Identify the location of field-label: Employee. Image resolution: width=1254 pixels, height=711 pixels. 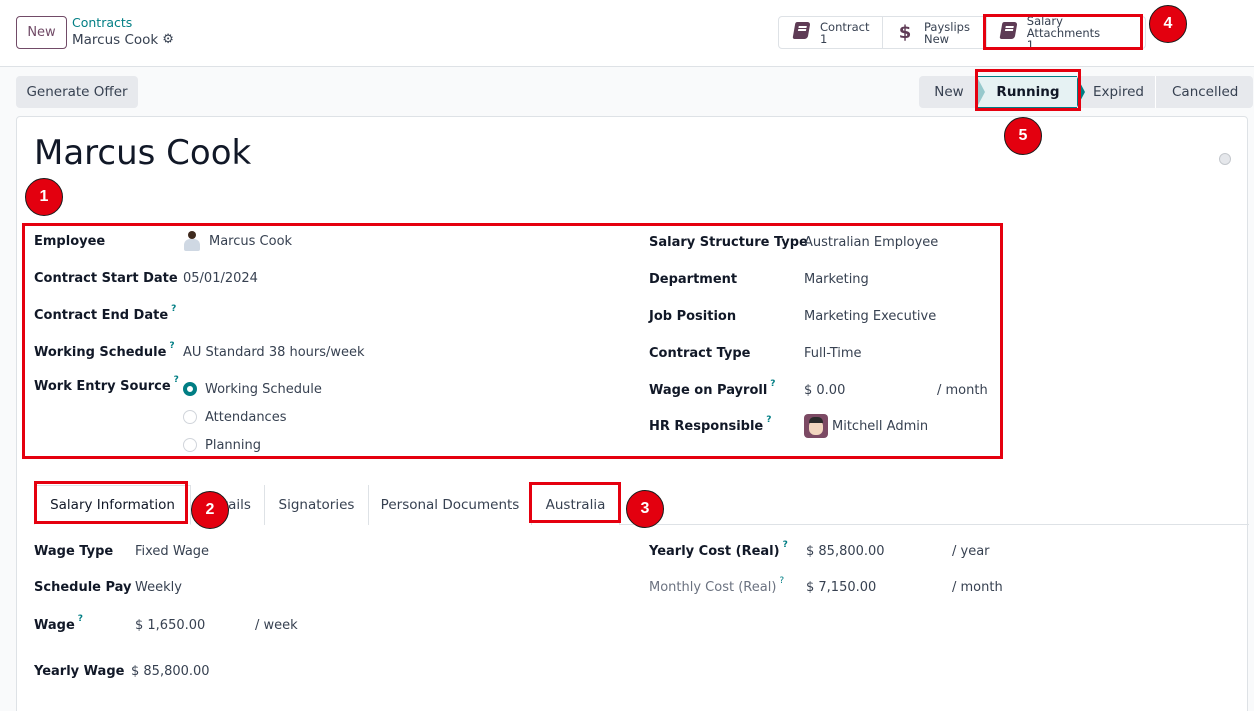
(70, 241).